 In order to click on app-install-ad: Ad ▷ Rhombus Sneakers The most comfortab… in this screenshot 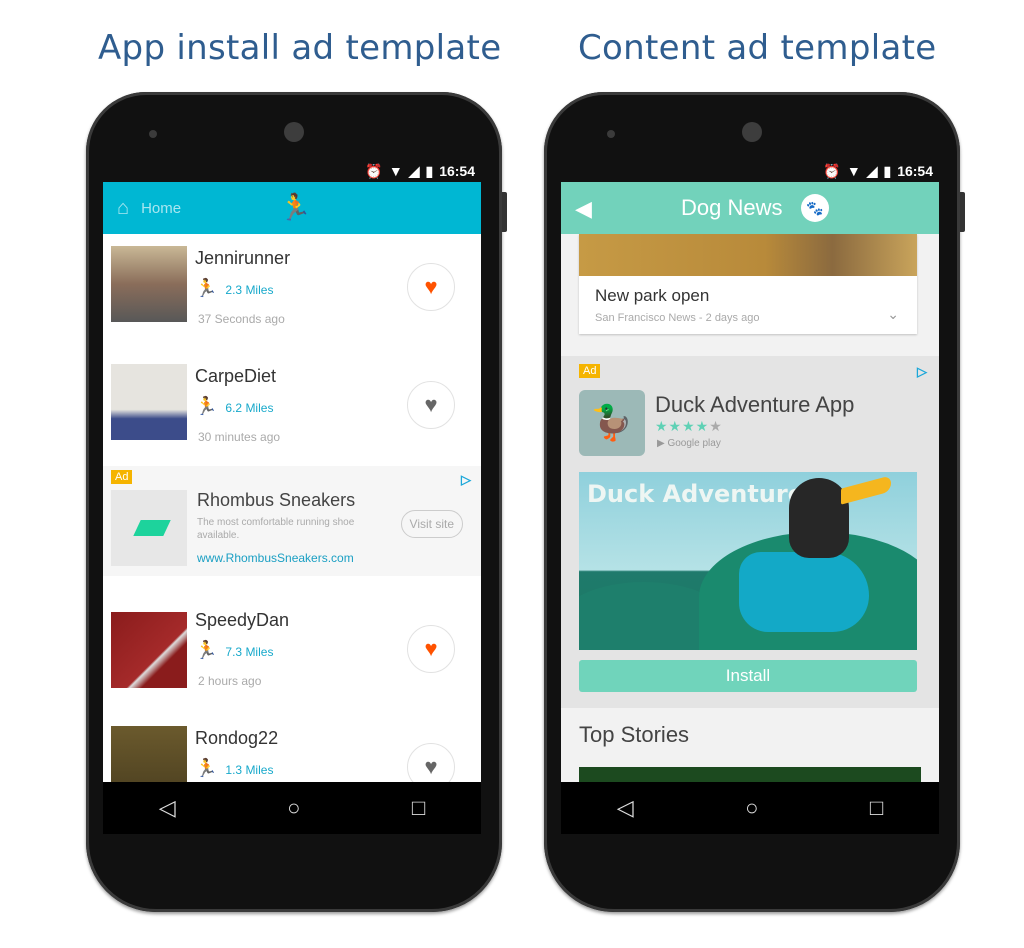, I will do `click(292, 521)`.